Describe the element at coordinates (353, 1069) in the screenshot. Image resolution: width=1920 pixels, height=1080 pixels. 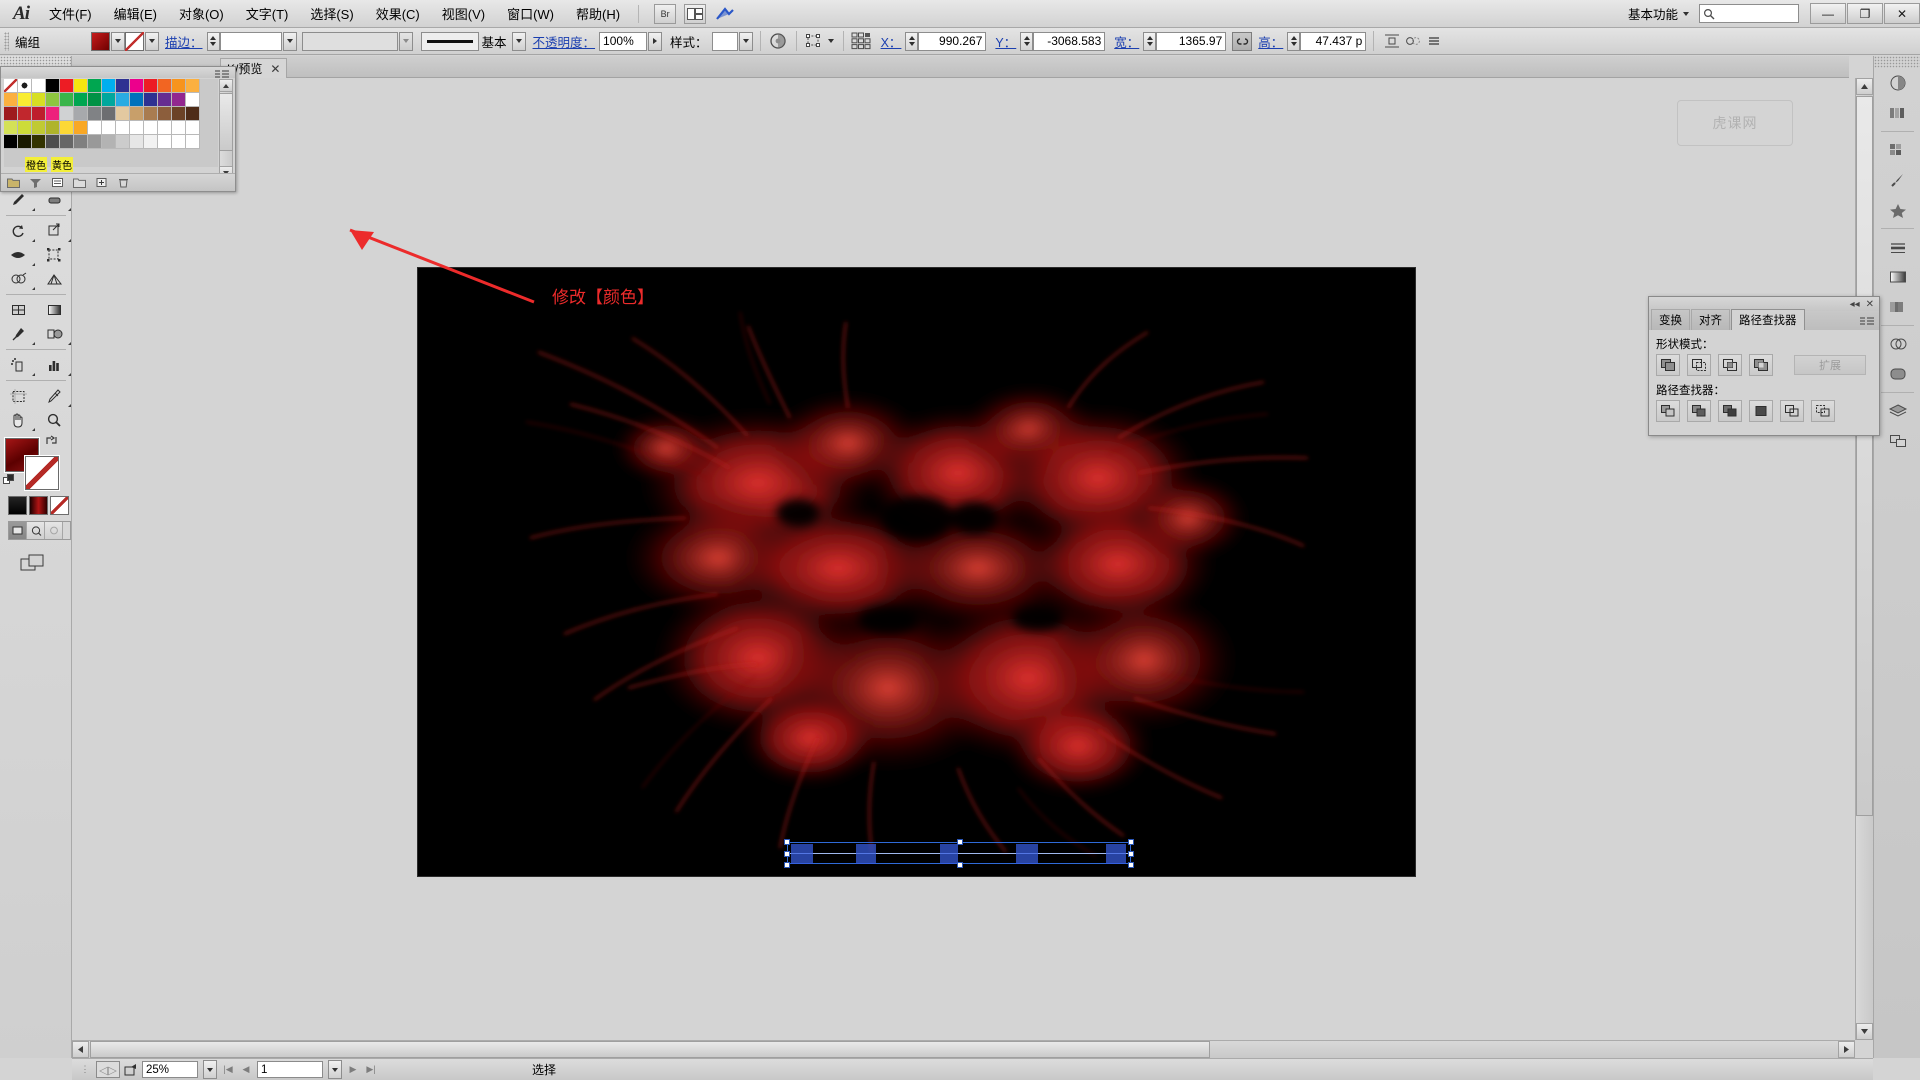
I see `next-page-icon: ▶` at that location.